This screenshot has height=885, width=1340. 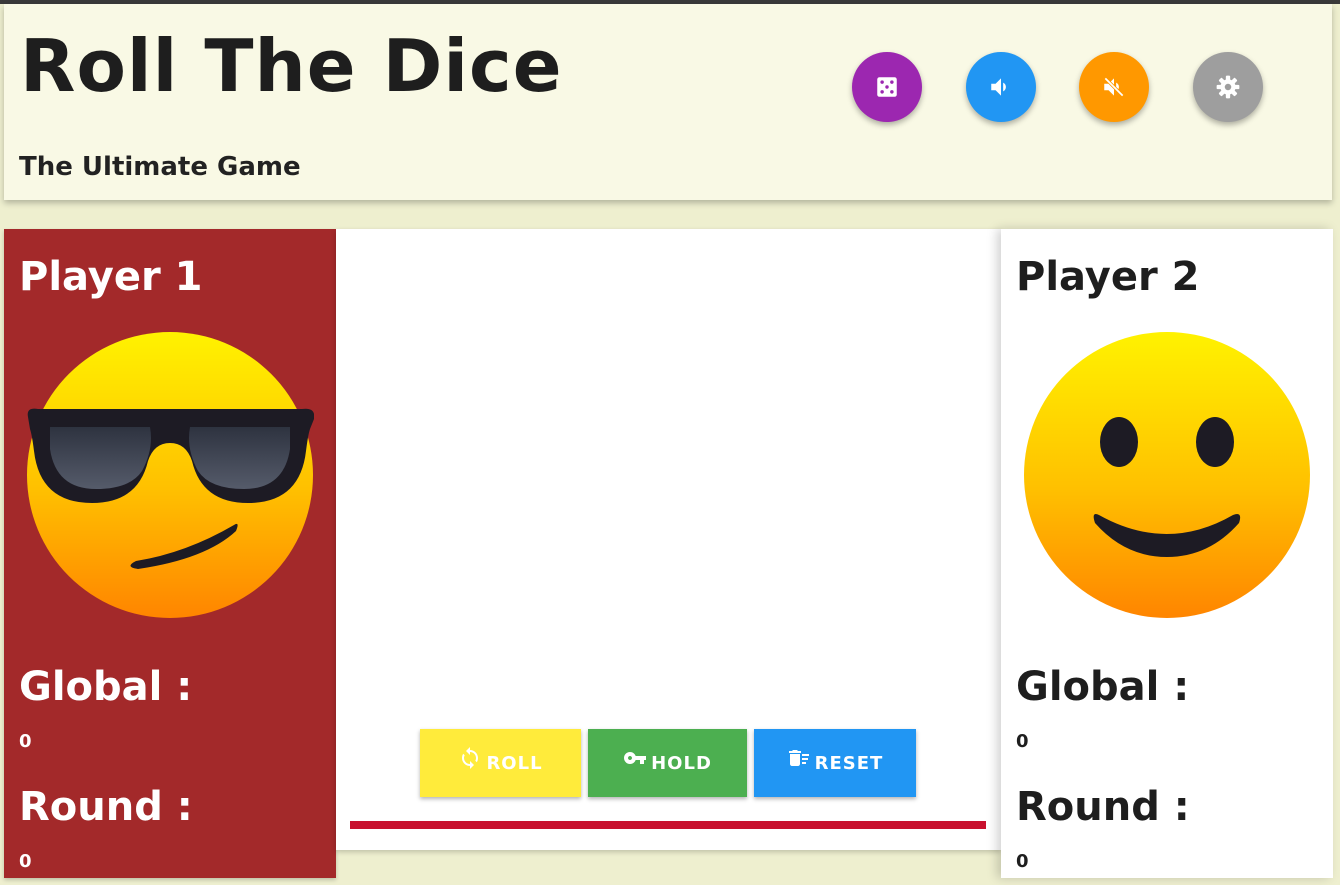 I want to click on delete-sweep-icon, so click(x=798, y=758).